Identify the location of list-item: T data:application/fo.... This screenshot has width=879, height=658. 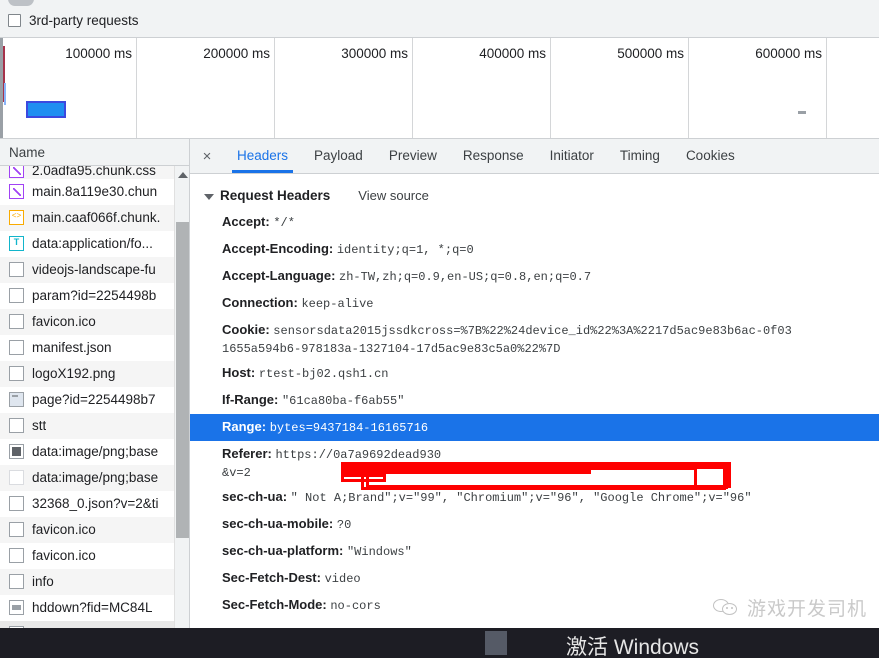
(94, 244).